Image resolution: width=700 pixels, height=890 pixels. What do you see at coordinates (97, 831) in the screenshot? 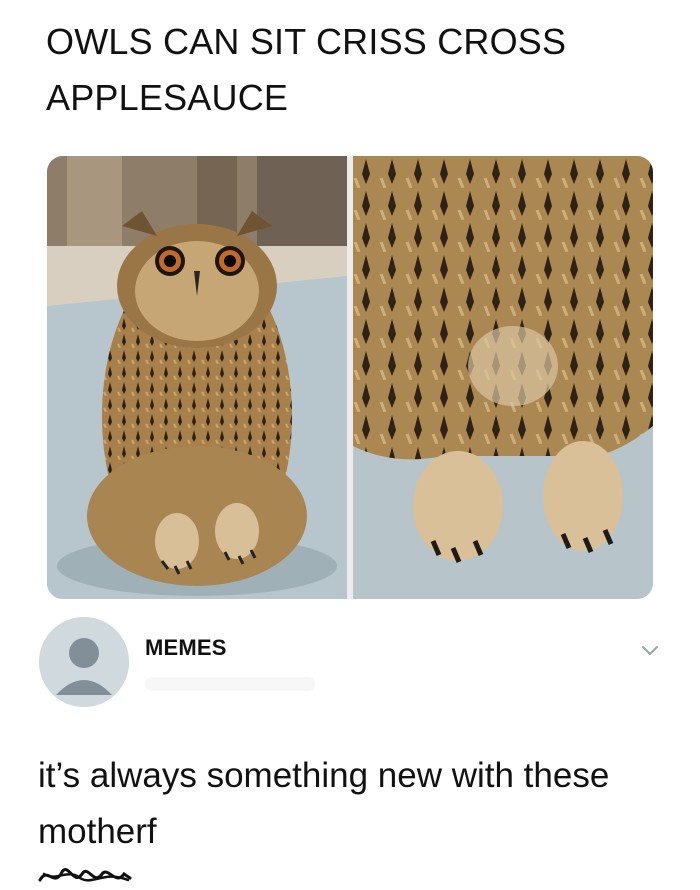
I see `reply-text-line-2-visible: motherf` at bounding box center [97, 831].